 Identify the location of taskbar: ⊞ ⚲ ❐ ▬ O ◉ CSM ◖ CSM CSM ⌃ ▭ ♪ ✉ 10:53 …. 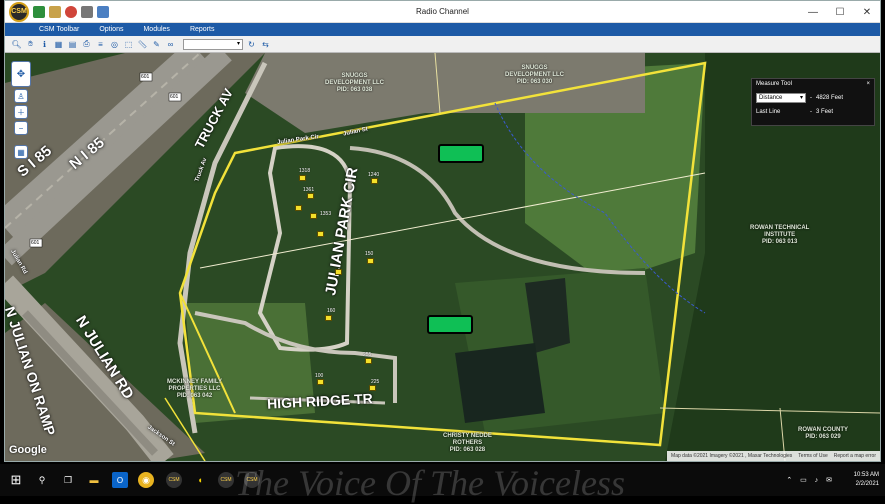
(442, 480).